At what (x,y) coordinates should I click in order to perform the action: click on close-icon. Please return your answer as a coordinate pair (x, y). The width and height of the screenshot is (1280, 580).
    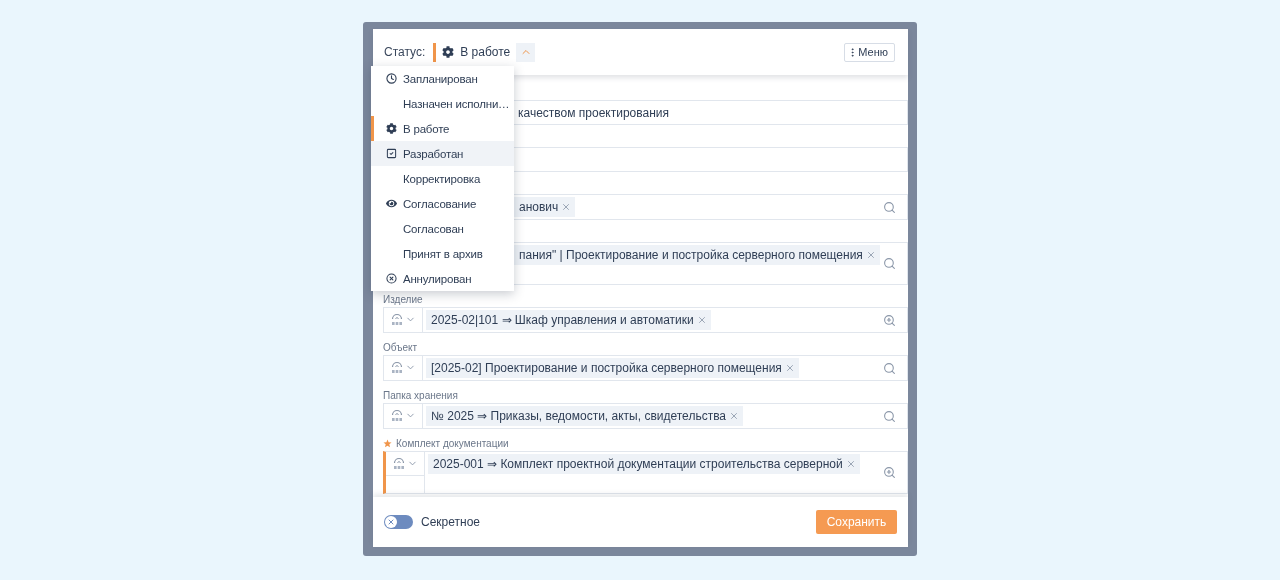
    Looking at the image, I should click on (391, 522).